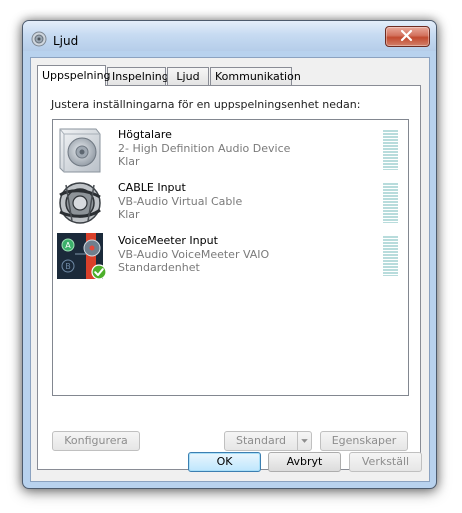 The height and width of the screenshot is (513, 462). I want to click on device-description: VB-Audio Virtual Cable, so click(180, 201).